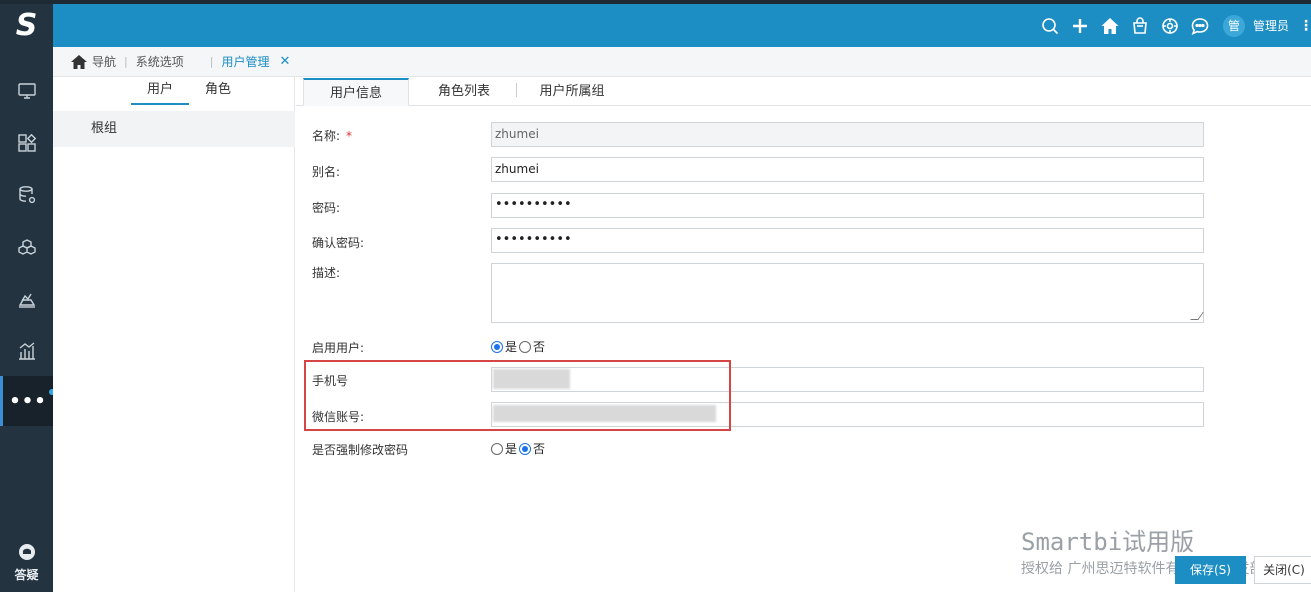  I want to click on home-icon, so click(1110, 25).